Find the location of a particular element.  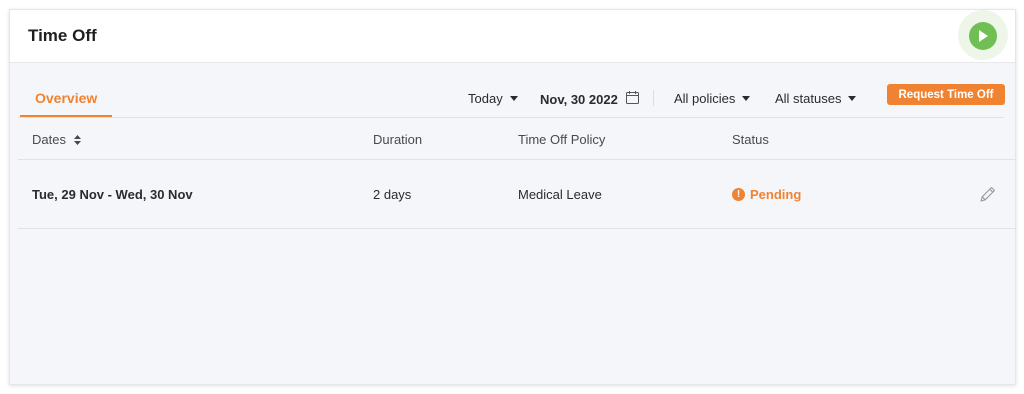

sort-icon is located at coordinates (77, 140).